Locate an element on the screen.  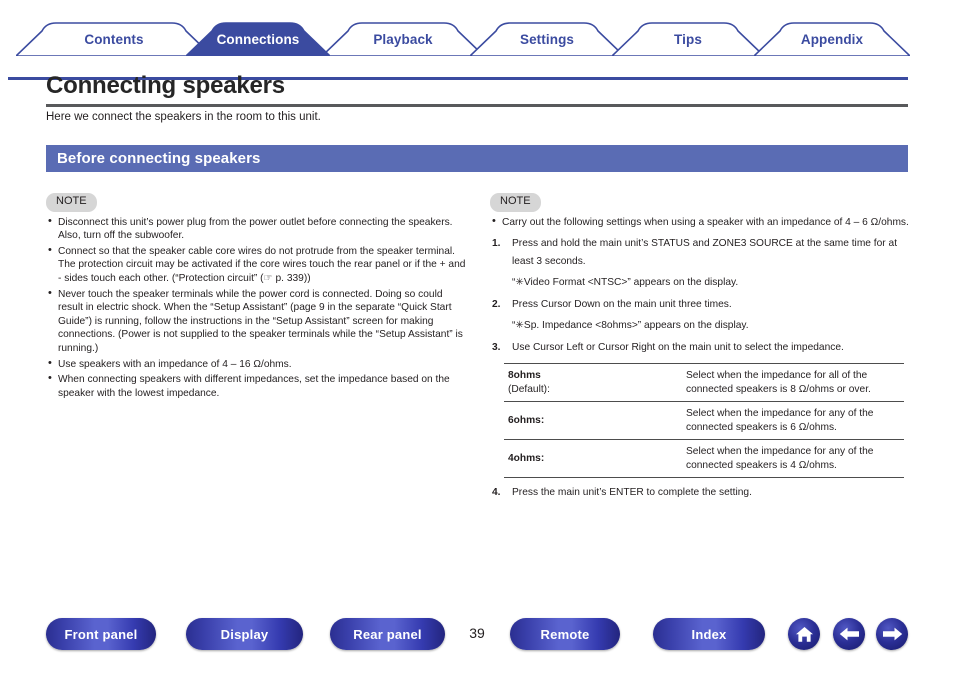
tab-tips: Tips is located at coordinates (688, 39).